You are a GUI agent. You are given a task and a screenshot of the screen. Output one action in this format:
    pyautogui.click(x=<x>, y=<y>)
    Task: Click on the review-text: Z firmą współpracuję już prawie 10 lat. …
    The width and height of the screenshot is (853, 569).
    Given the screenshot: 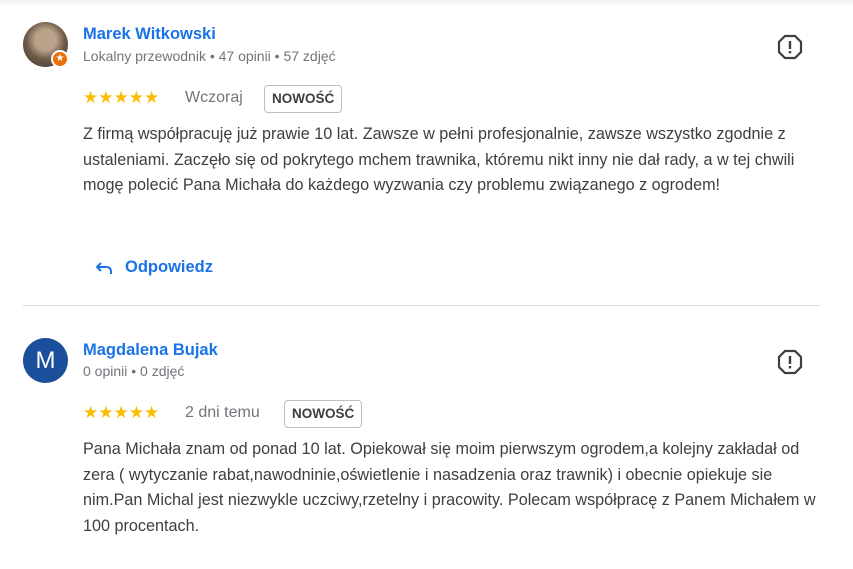 What is the action you would take?
    pyautogui.click(x=439, y=159)
    